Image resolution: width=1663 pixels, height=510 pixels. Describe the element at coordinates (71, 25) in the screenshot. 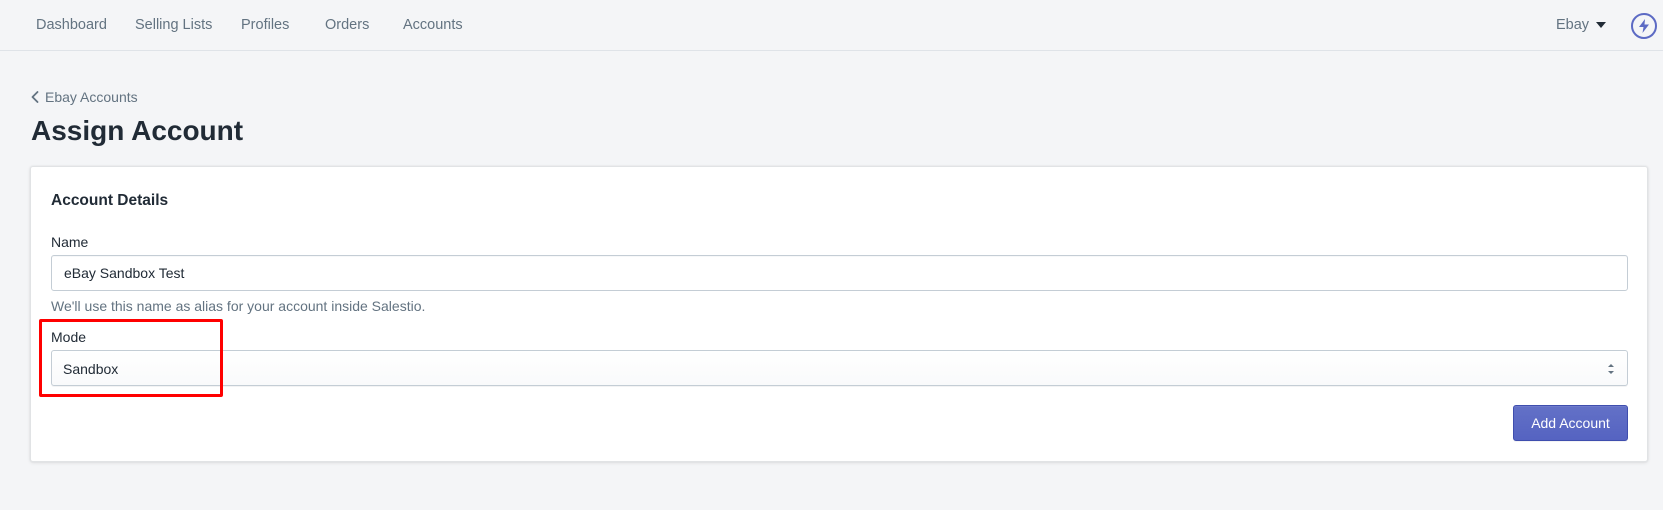

I see `nav-item-dashboard: Dashboard` at that location.